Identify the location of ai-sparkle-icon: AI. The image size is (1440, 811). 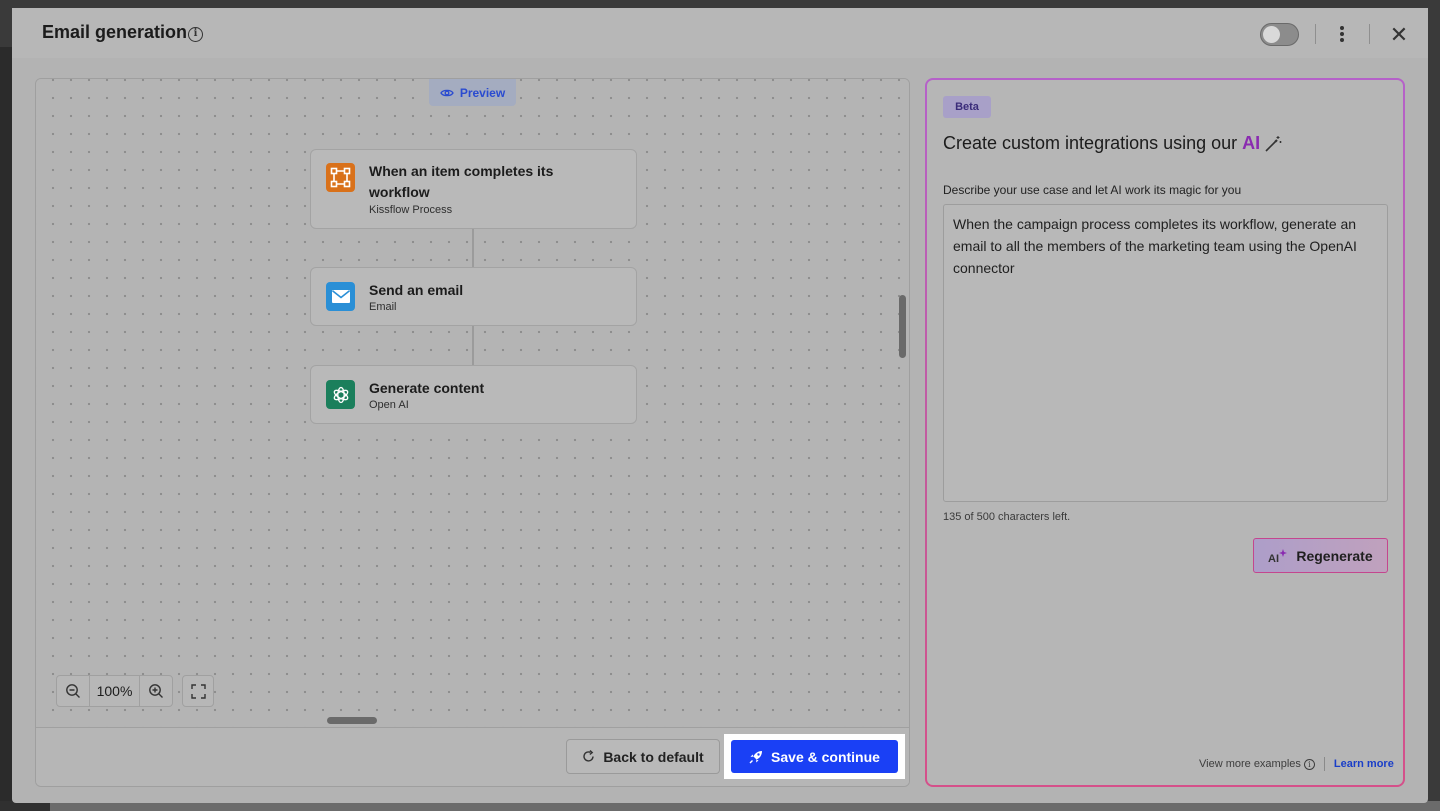
(1278, 556).